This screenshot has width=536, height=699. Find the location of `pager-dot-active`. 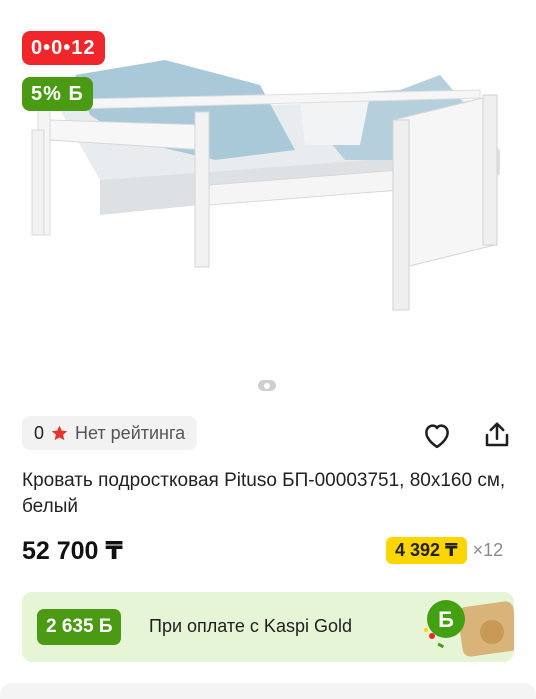

pager-dot-active is located at coordinates (267, 385).